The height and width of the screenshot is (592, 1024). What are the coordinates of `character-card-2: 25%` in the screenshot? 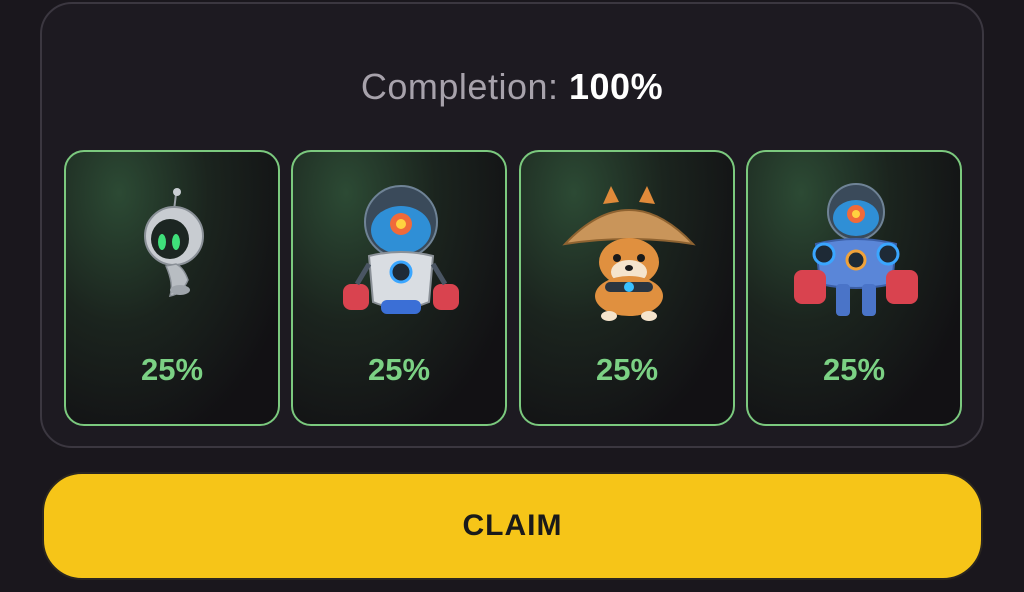 It's located at (399, 288).